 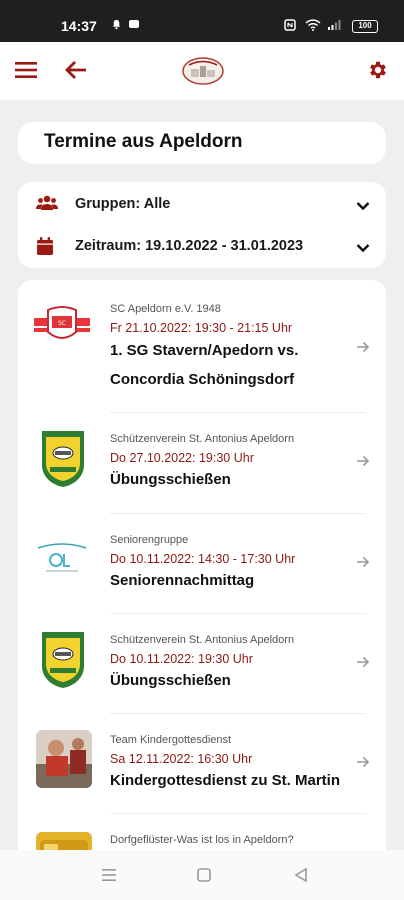 What do you see at coordinates (26, 70) in the screenshot?
I see `hamburger-menu-icon` at bounding box center [26, 70].